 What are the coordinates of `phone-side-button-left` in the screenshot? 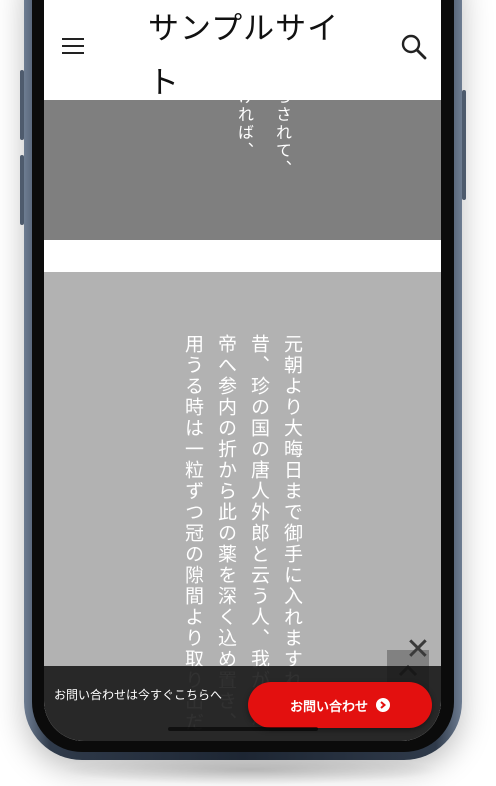 It's located at (22, 105).